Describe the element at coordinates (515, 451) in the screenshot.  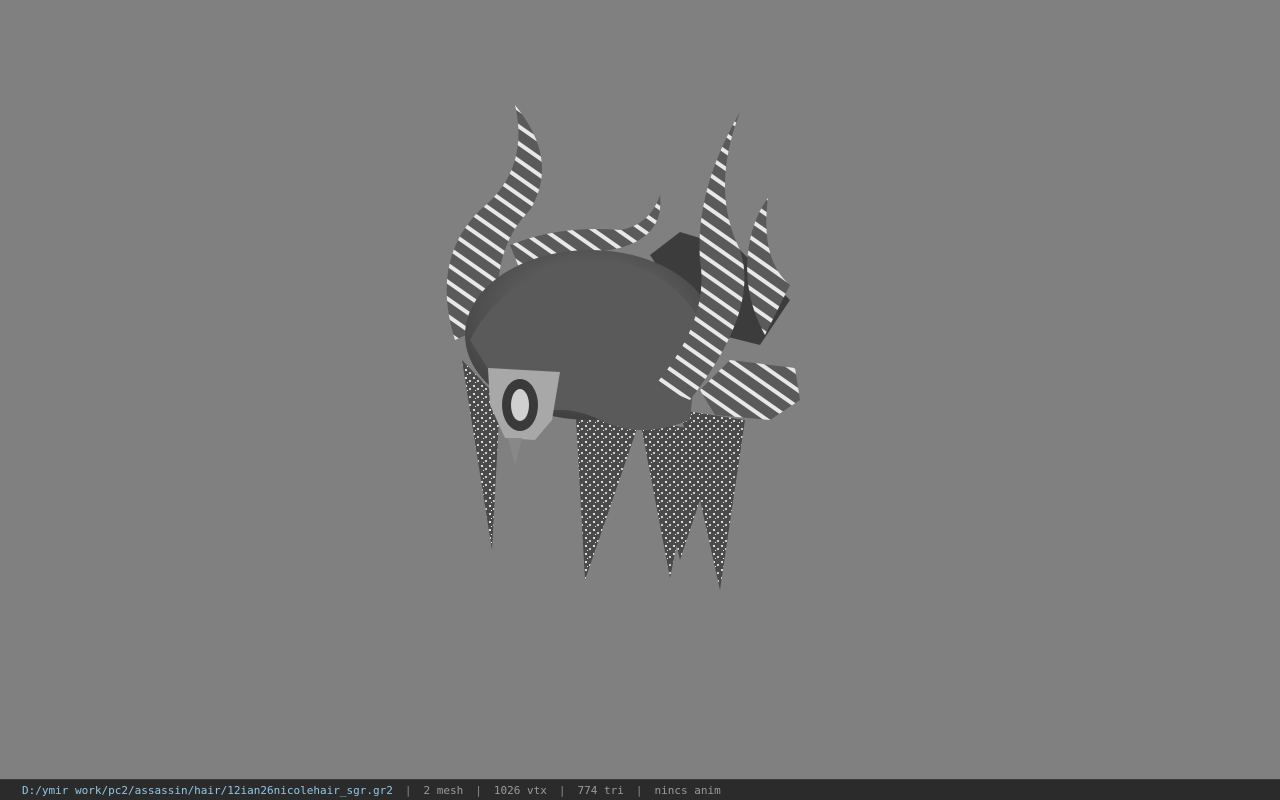
I see `ornament-drop` at that location.